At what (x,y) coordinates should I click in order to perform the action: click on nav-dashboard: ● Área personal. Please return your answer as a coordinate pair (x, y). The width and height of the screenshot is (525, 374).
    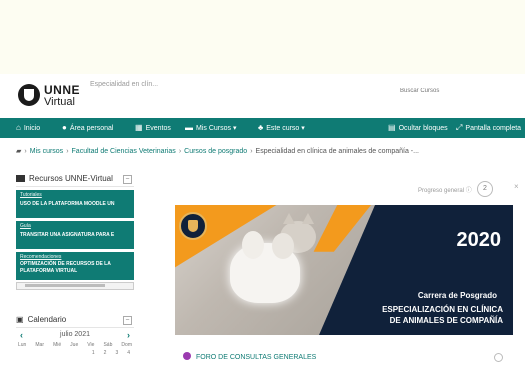
    Looking at the image, I should click on (87, 128).